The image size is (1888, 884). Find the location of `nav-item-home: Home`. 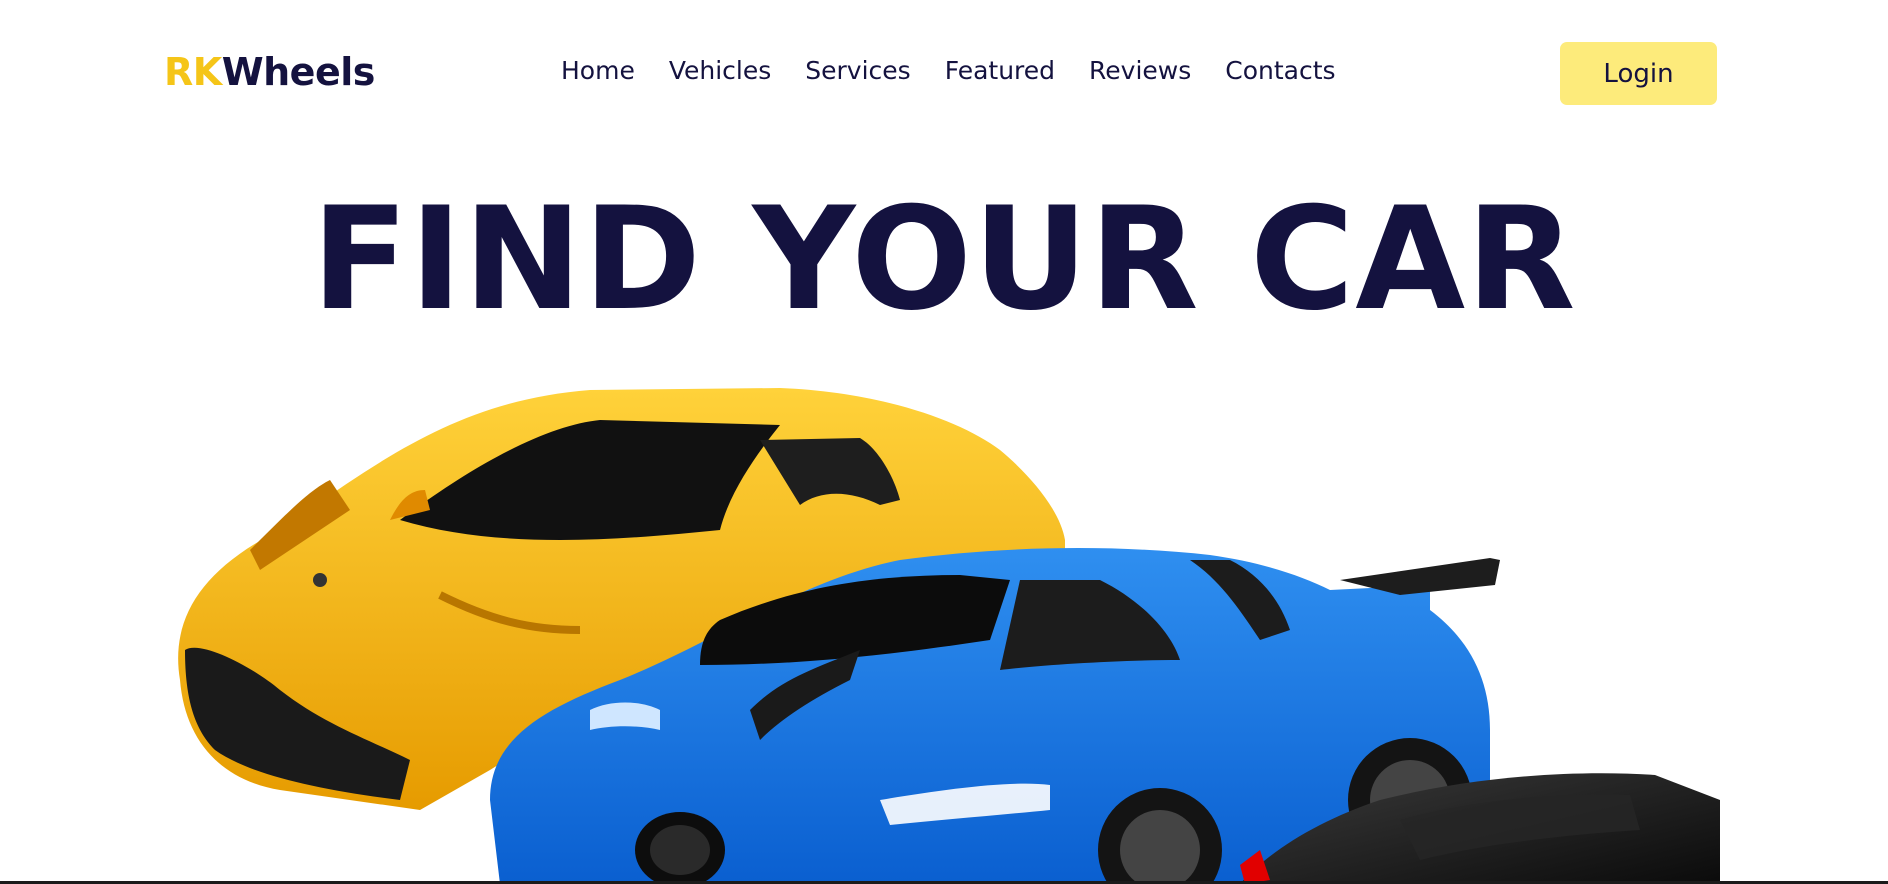

nav-item-home: Home is located at coordinates (598, 70).